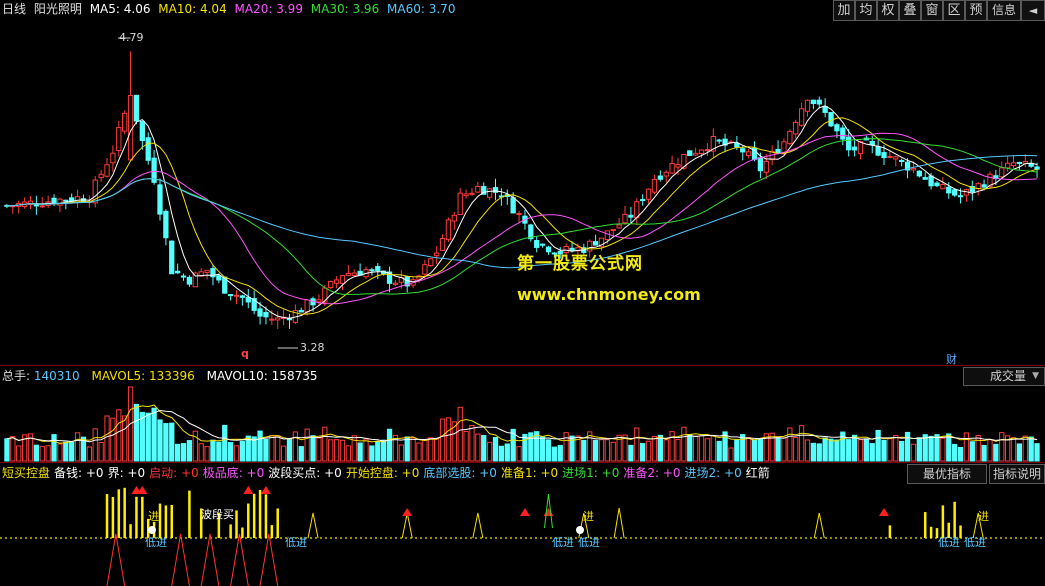 Image resolution: width=1045 pixels, height=586 pixels. I want to click on window-button: 窗, so click(932, 10).